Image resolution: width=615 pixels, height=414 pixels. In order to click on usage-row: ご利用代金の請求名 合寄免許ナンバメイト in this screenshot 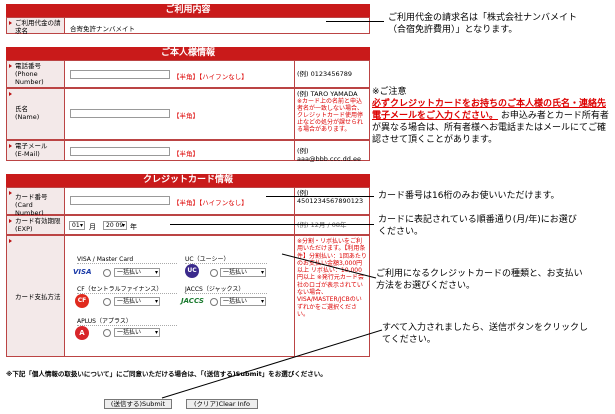, I will do `click(188, 26)`.